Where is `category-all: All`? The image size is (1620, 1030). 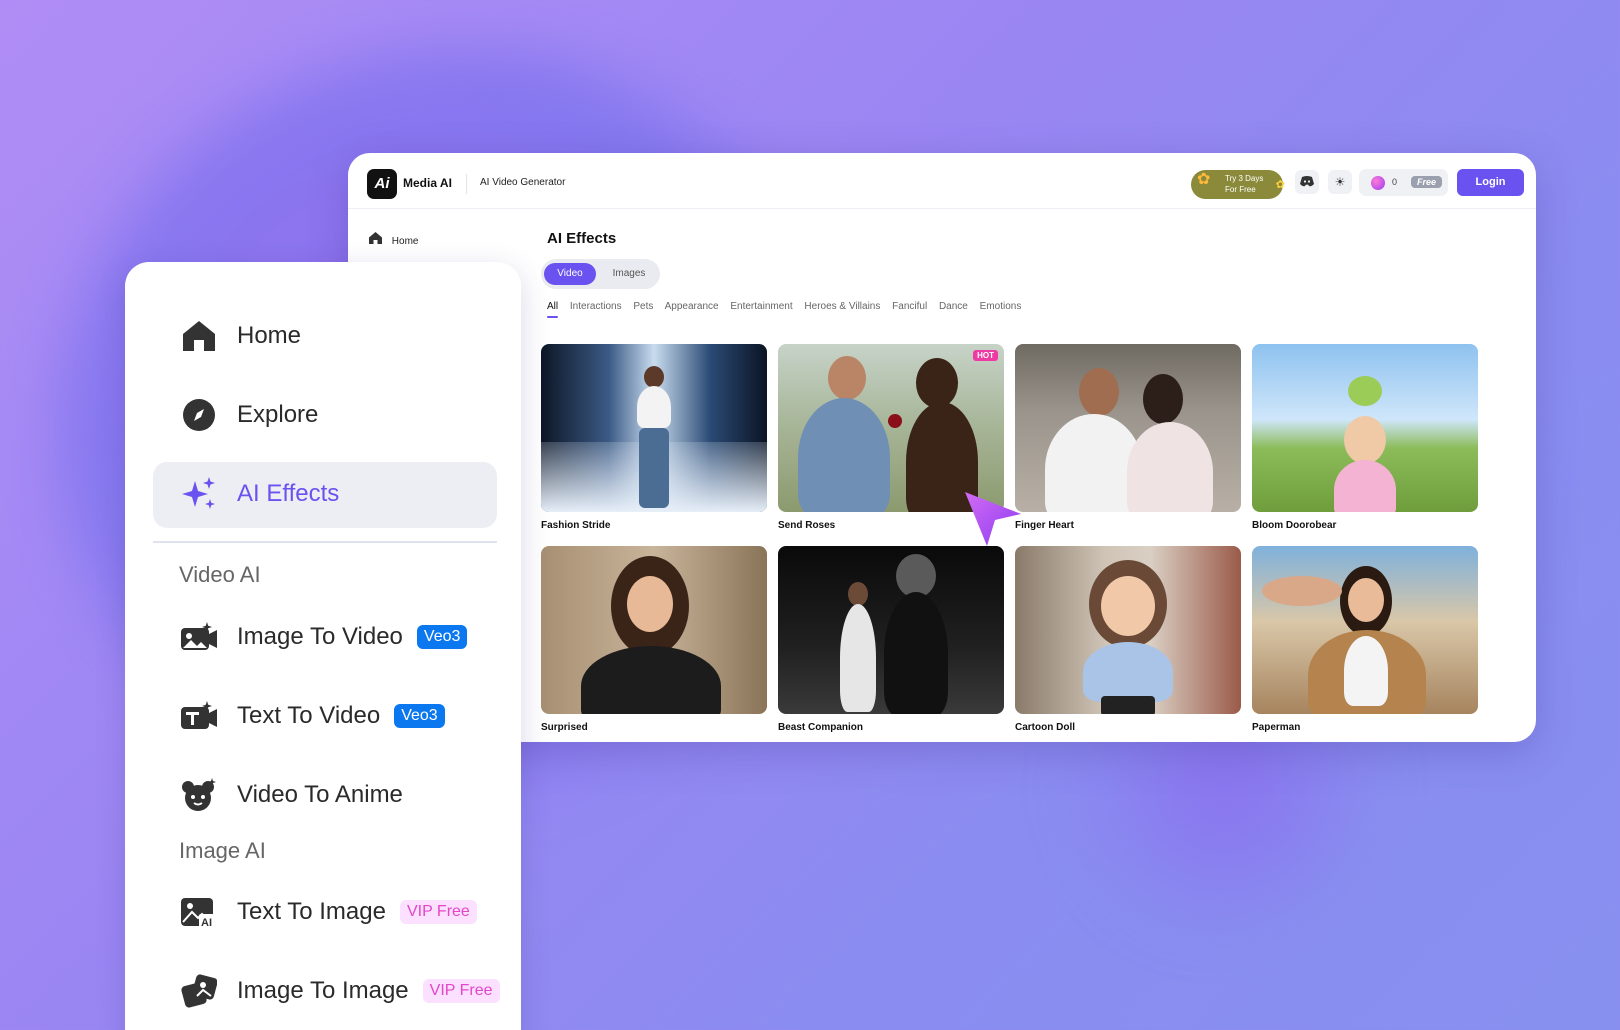 category-all: All is located at coordinates (552, 306).